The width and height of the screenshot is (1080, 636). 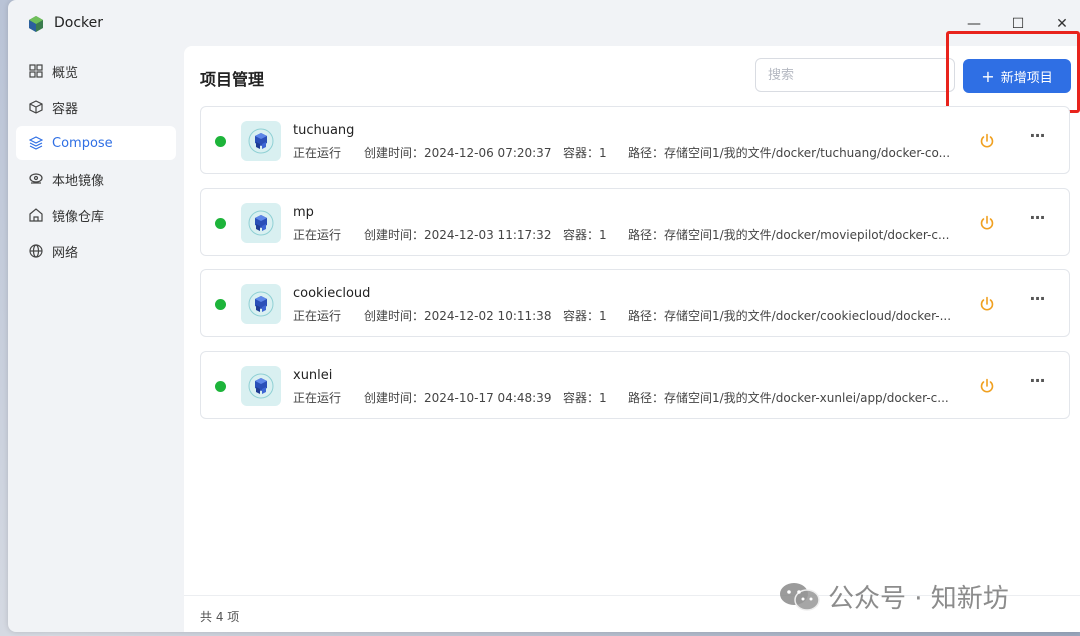 I want to click on sidebar-item-label: 网络, so click(x=65, y=253).